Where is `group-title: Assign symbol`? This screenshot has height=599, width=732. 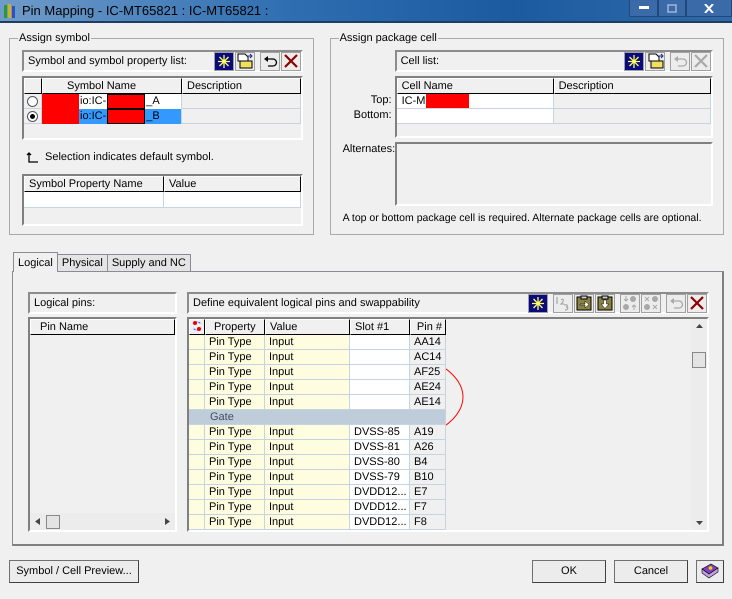
group-title: Assign symbol is located at coordinates (54, 38).